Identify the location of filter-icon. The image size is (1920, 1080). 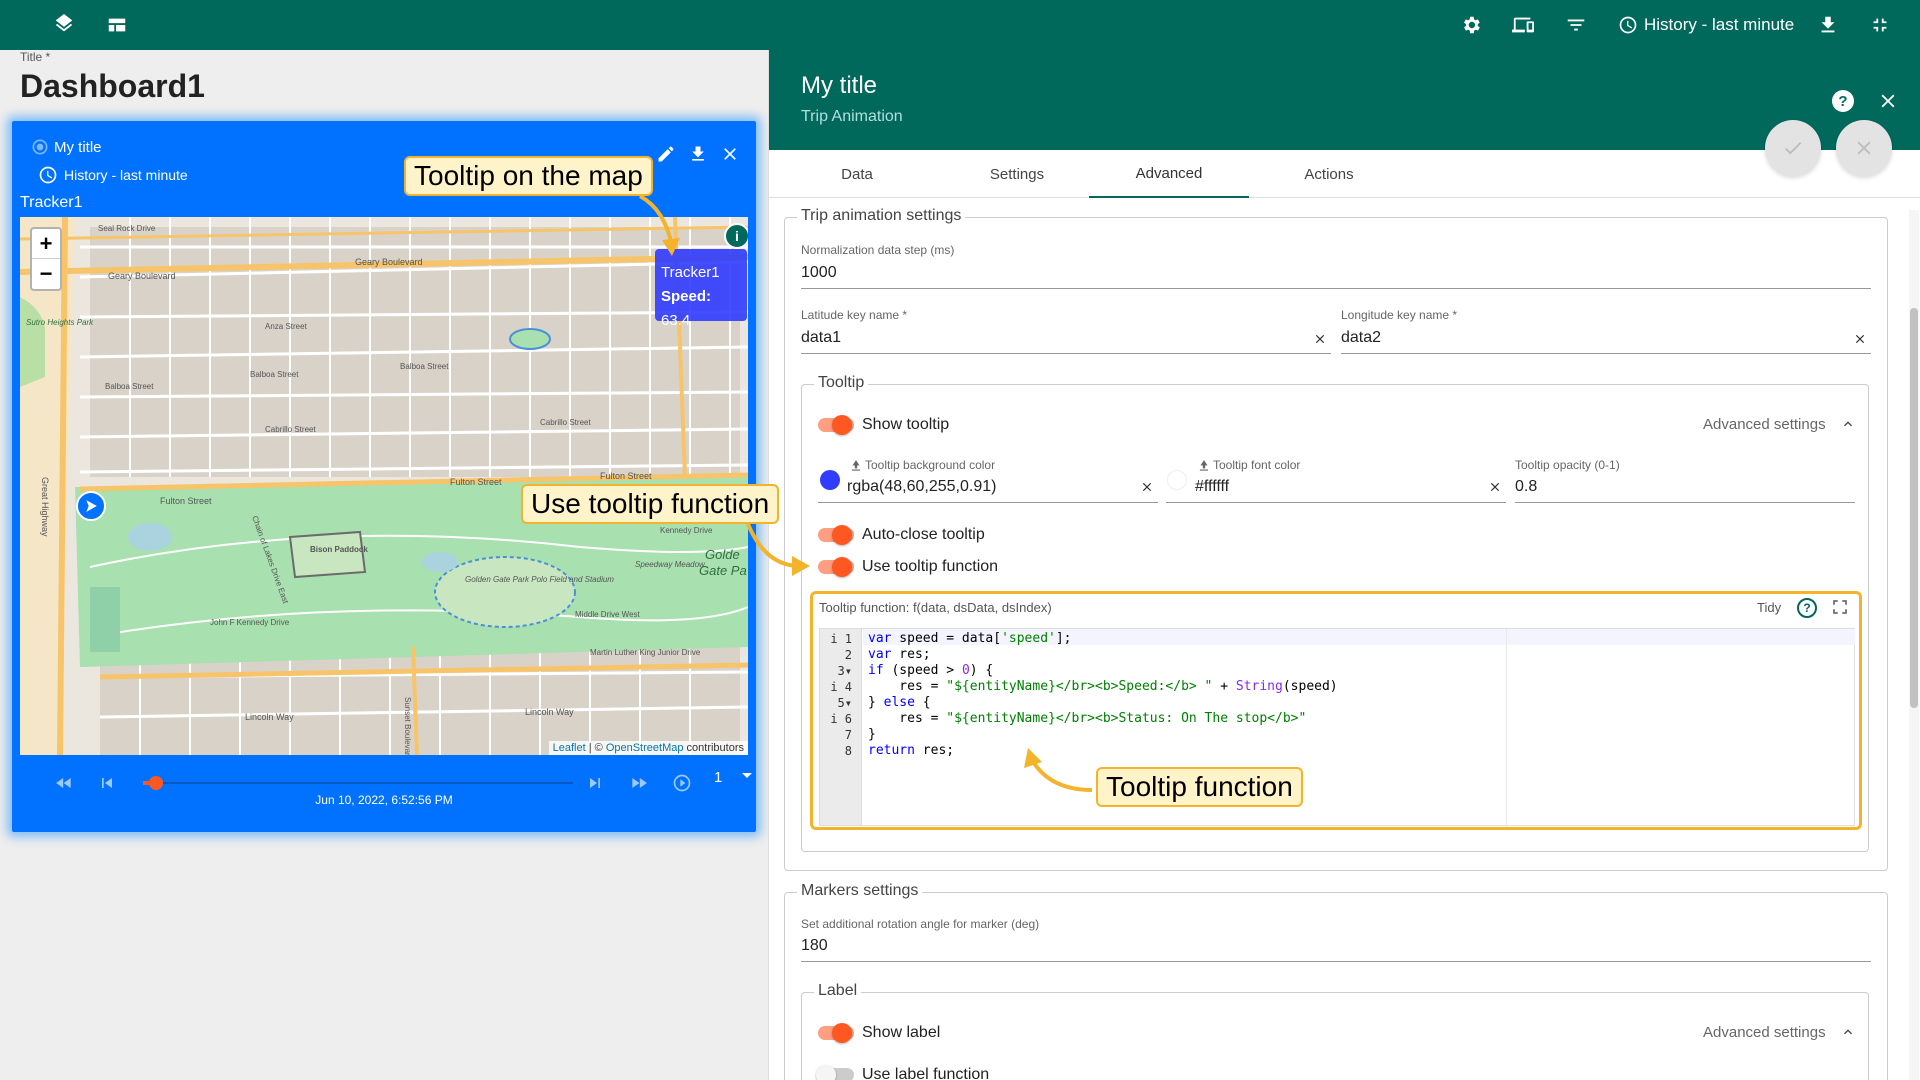
(1576, 25).